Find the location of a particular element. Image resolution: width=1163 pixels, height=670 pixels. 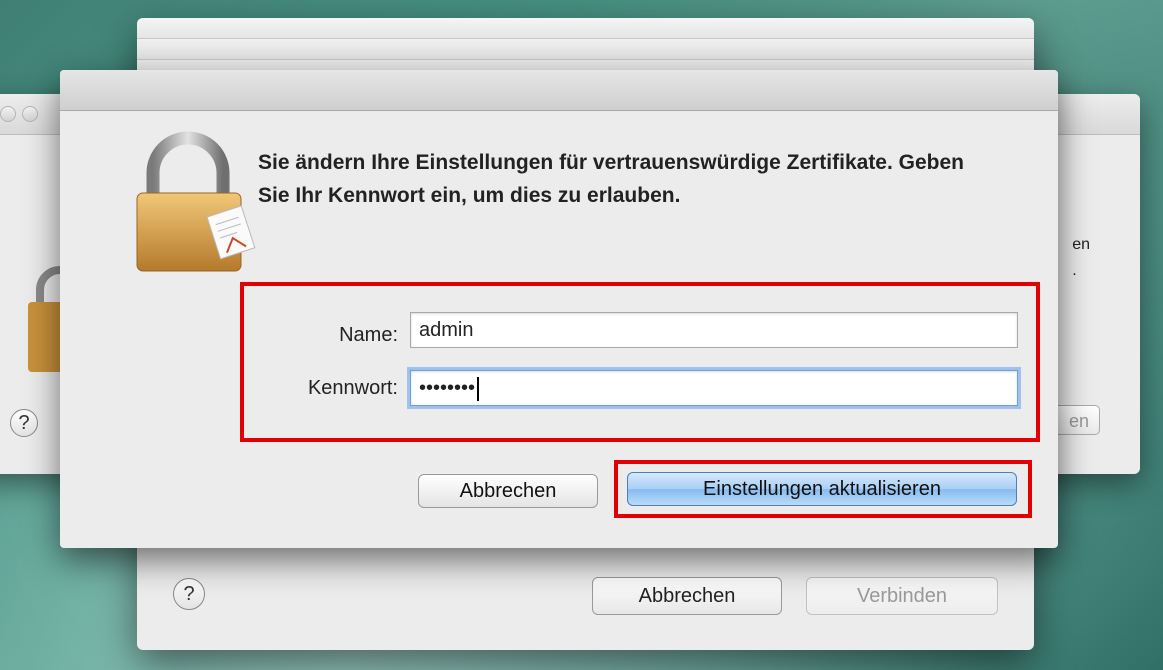

window-close-button is located at coordinates (8, 114).